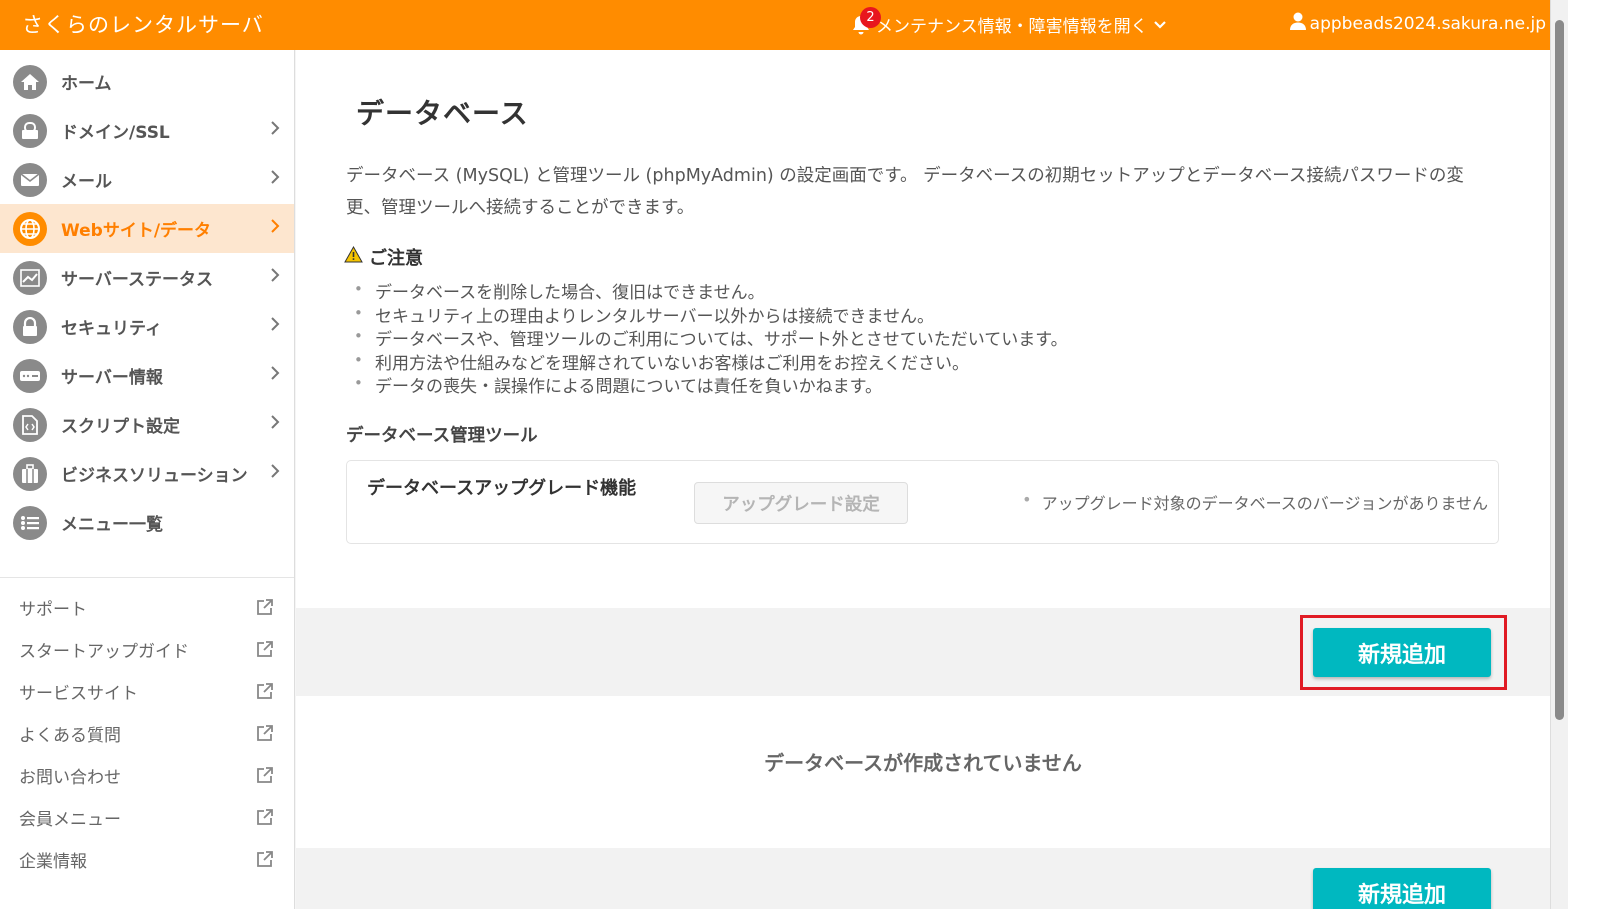 This screenshot has height=909, width=1605. What do you see at coordinates (147, 577) in the screenshot?
I see `sidebar-divider` at bounding box center [147, 577].